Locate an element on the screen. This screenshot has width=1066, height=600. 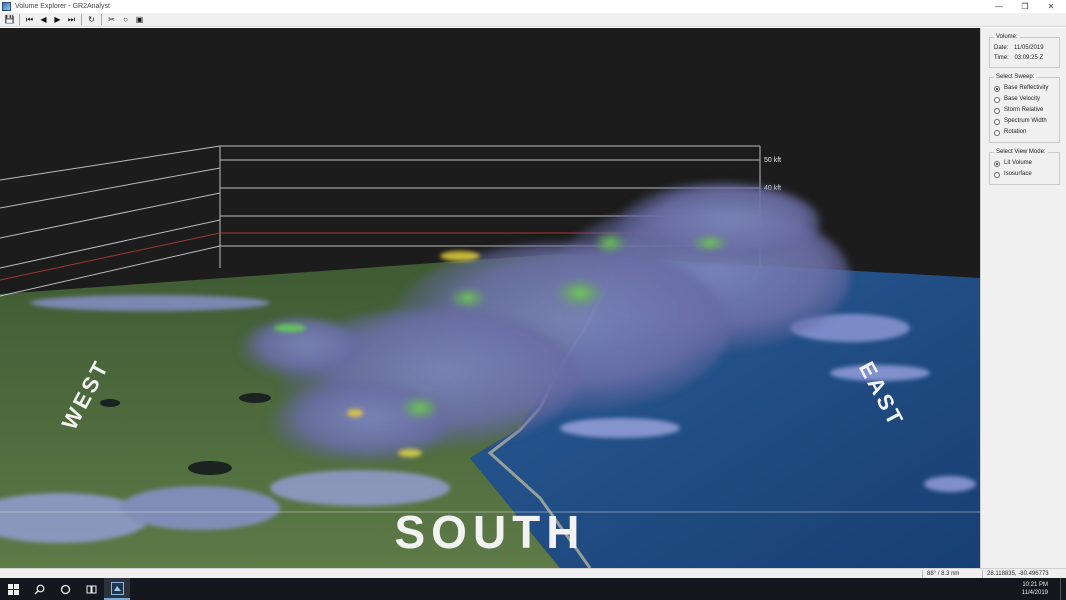
direction-label-south: SOUTH is located at coordinates (490, 532).